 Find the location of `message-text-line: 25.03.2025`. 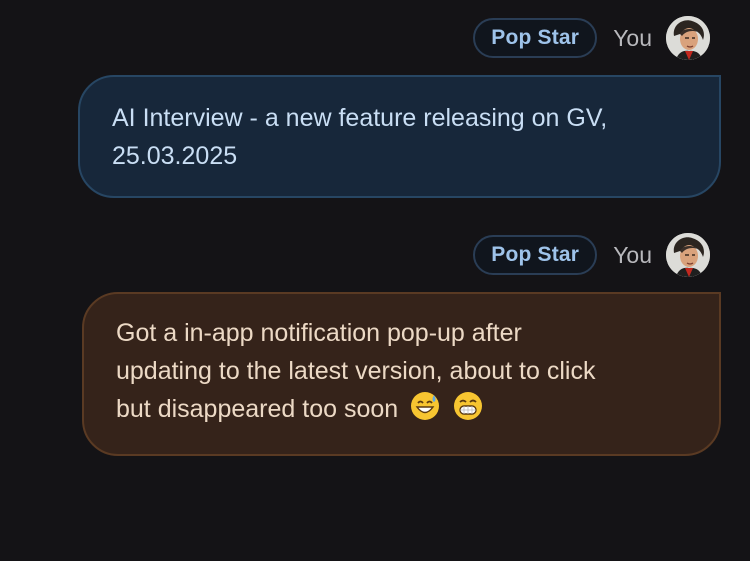

message-text-line: 25.03.2025 is located at coordinates (175, 156).